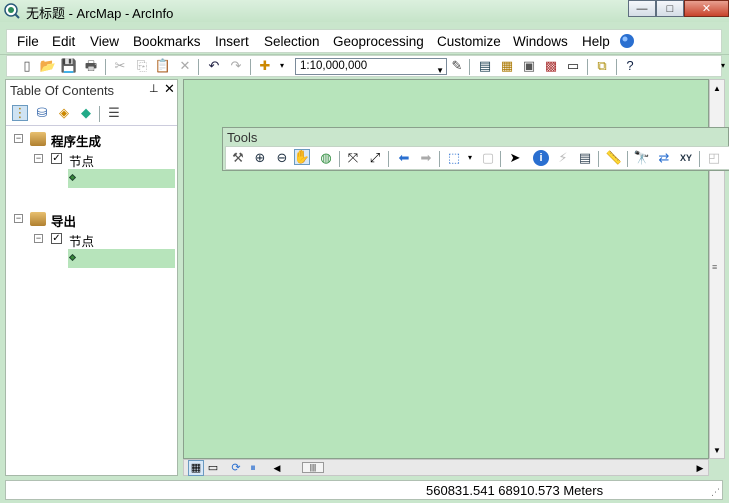 This screenshot has width=729, height=503. What do you see at coordinates (213, 468) in the screenshot?
I see `layout-view-icon: ▭` at bounding box center [213, 468].